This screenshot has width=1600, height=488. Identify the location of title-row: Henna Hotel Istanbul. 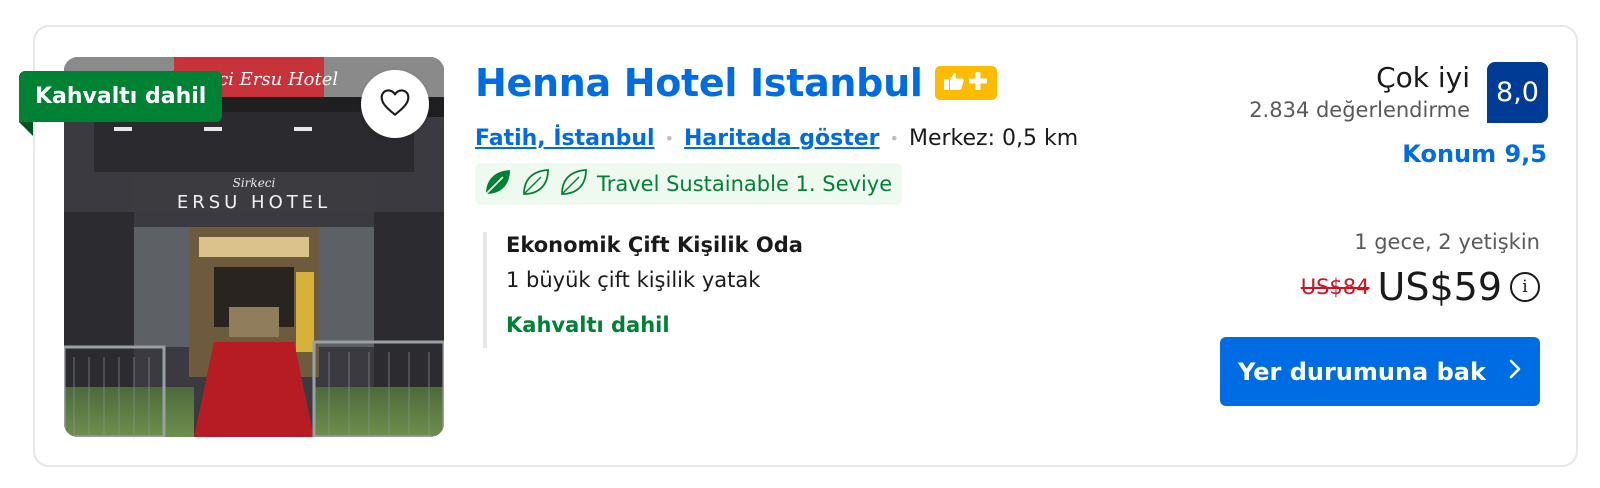
(736, 83).